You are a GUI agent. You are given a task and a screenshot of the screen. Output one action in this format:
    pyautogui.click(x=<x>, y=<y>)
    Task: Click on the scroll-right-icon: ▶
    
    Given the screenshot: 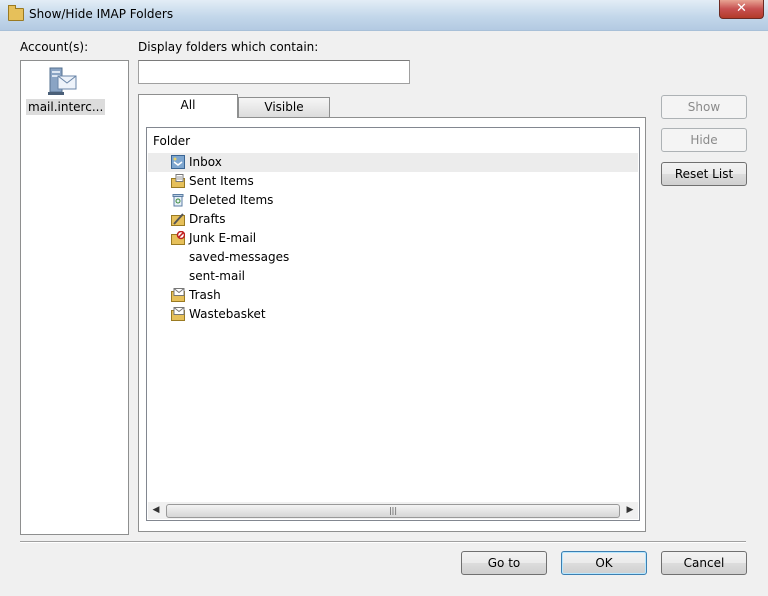 What is the action you would take?
    pyautogui.click(x=630, y=510)
    